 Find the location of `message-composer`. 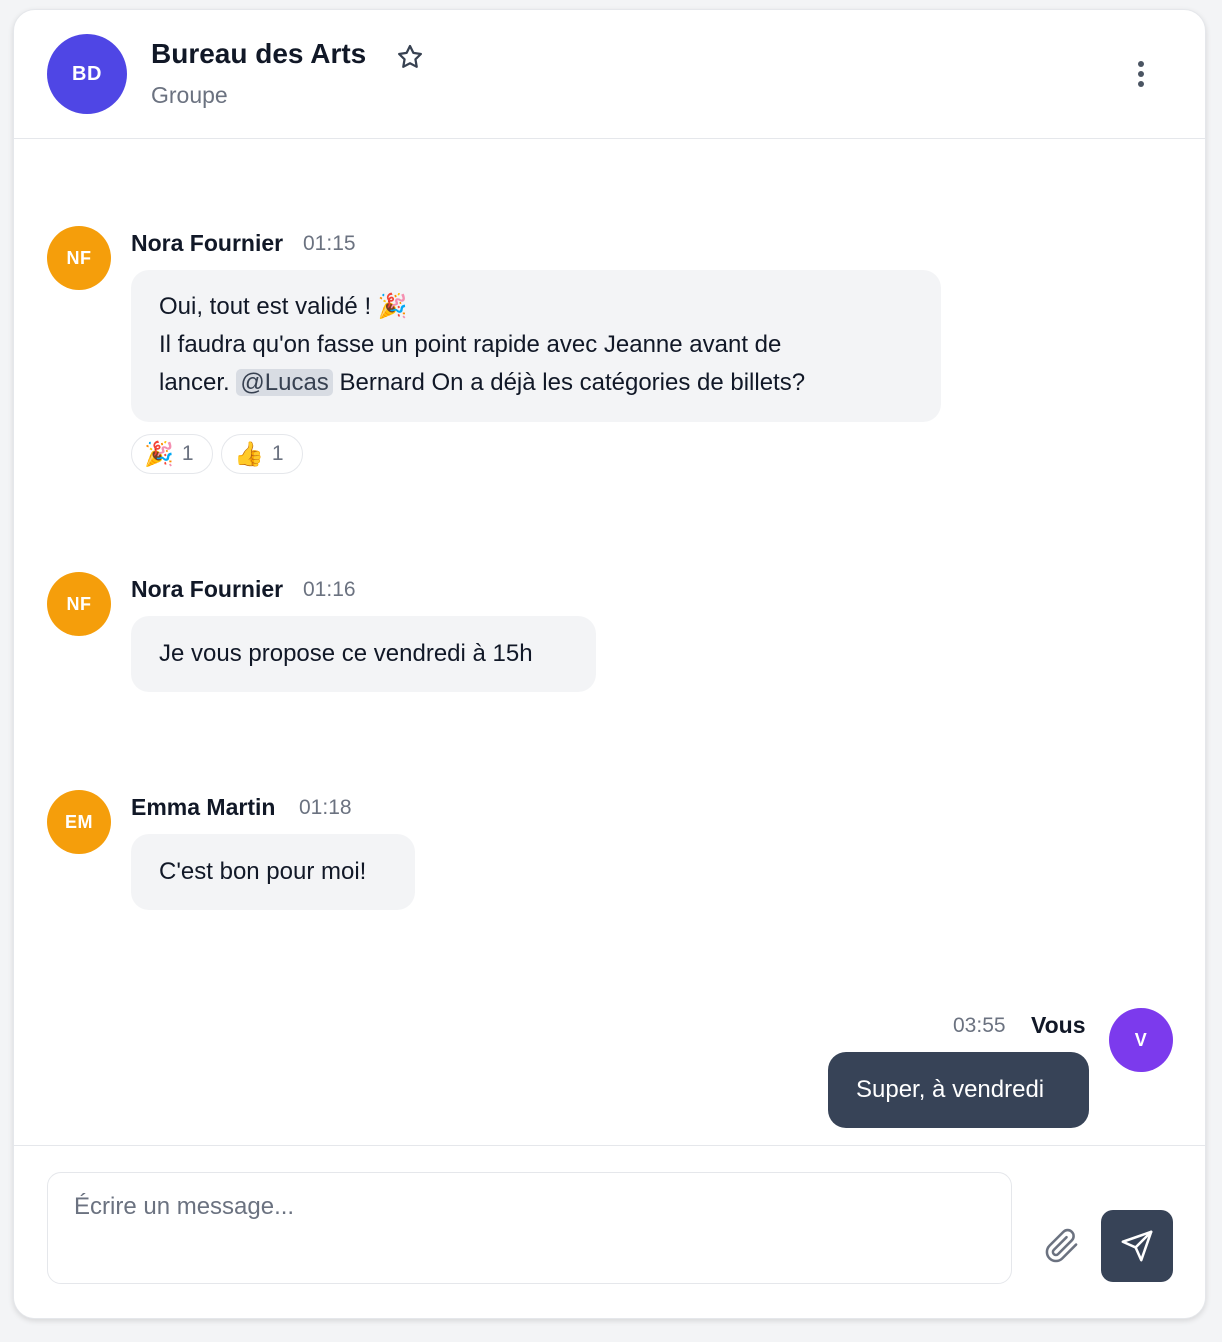

message-composer is located at coordinates (609, 1231).